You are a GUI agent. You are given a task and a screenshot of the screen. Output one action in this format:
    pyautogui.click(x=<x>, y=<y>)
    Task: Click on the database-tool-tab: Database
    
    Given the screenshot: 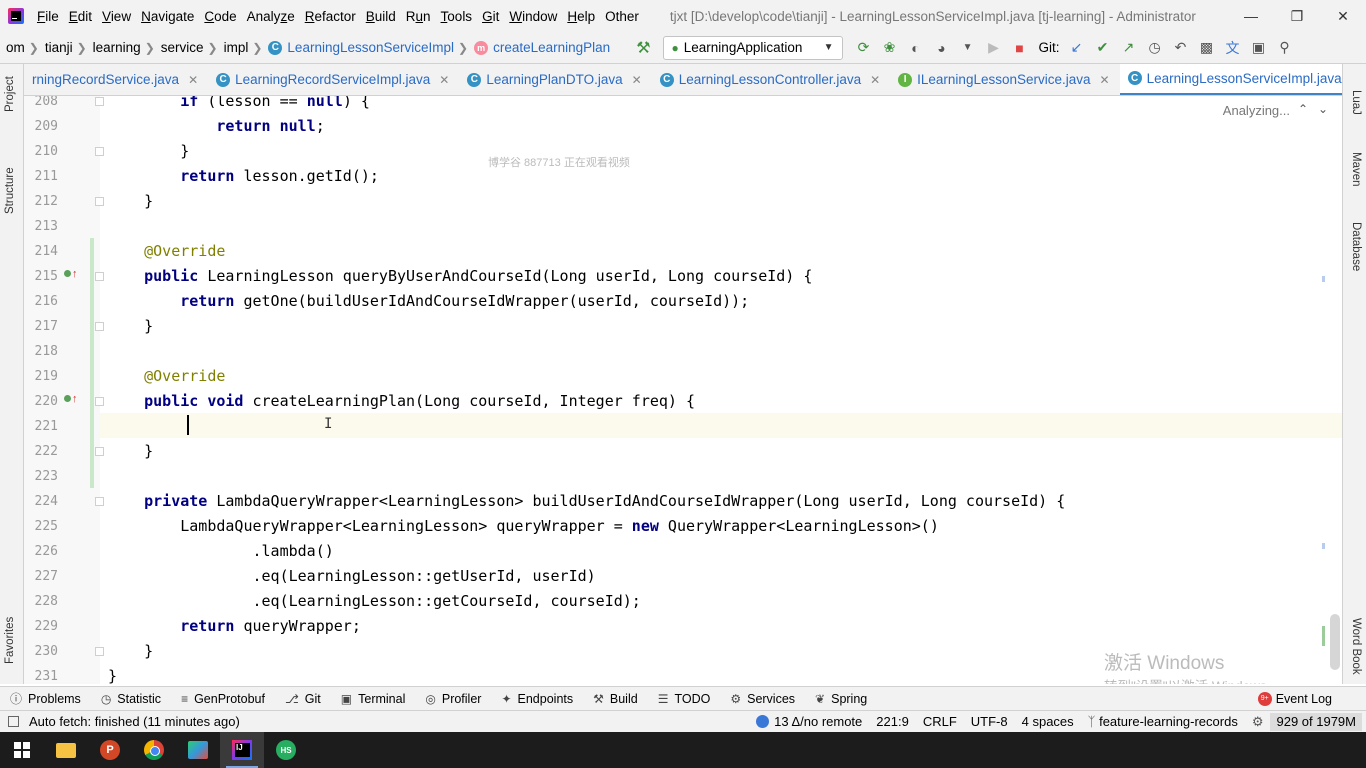 What is the action you would take?
    pyautogui.click(x=1356, y=246)
    